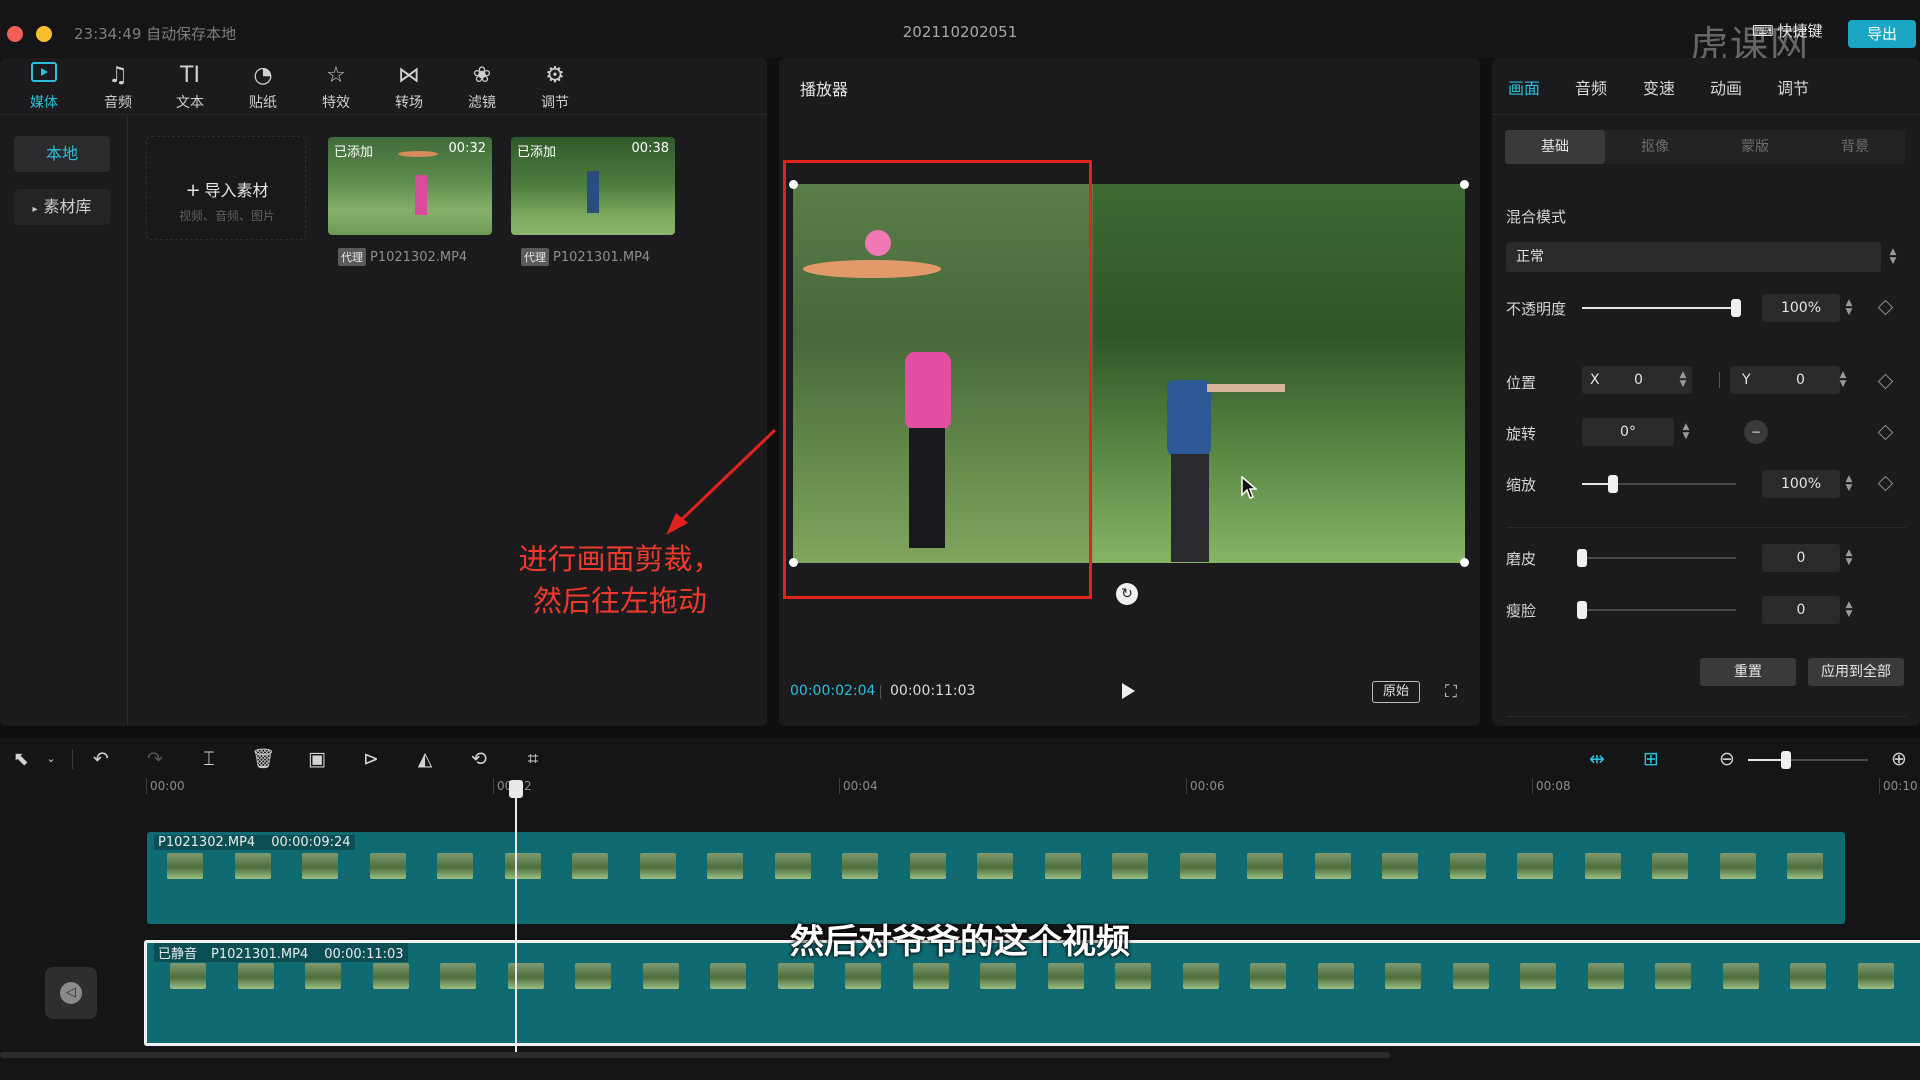 This screenshot has height=1080, width=1920. Describe the element at coordinates (1843, 380) in the screenshot. I see `position-y-spinner: ▲ ▼` at that location.